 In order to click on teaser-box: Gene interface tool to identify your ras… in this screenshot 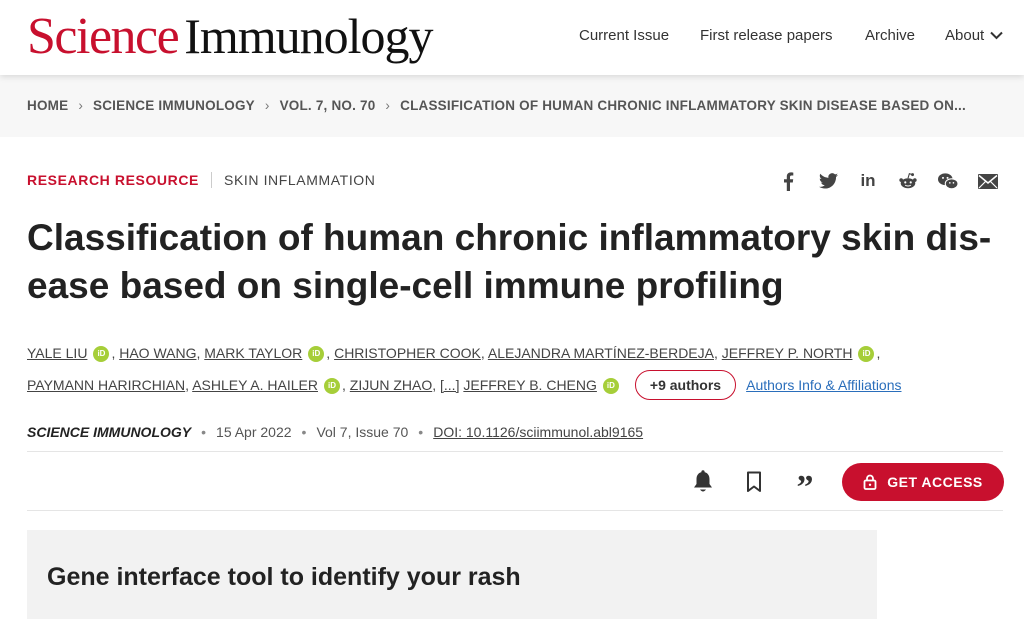, I will do `click(452, 574)`.